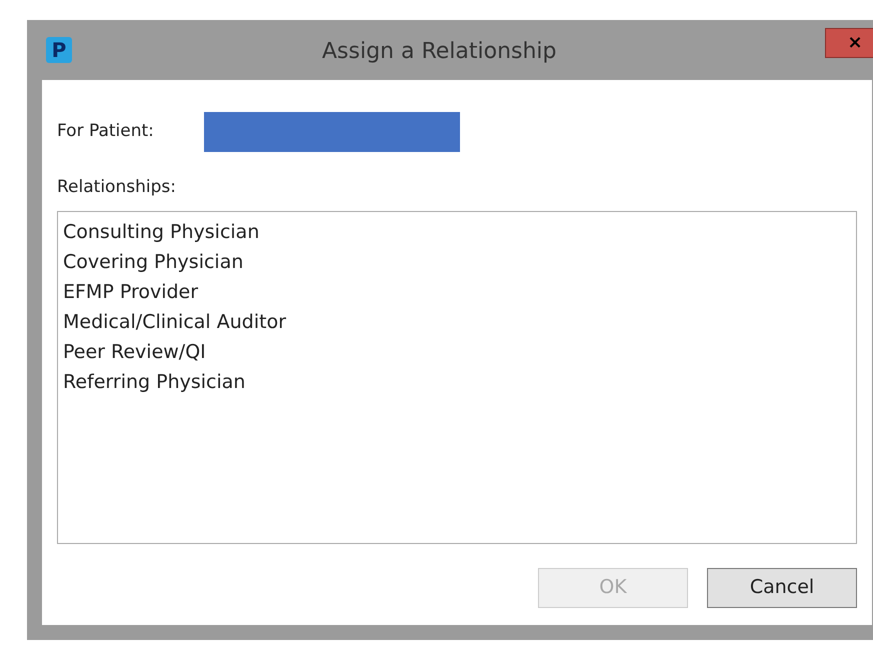  Describe the element at coordinates (153, 261) in the screenshot. I see `list-item: Covering Physician` at that location.